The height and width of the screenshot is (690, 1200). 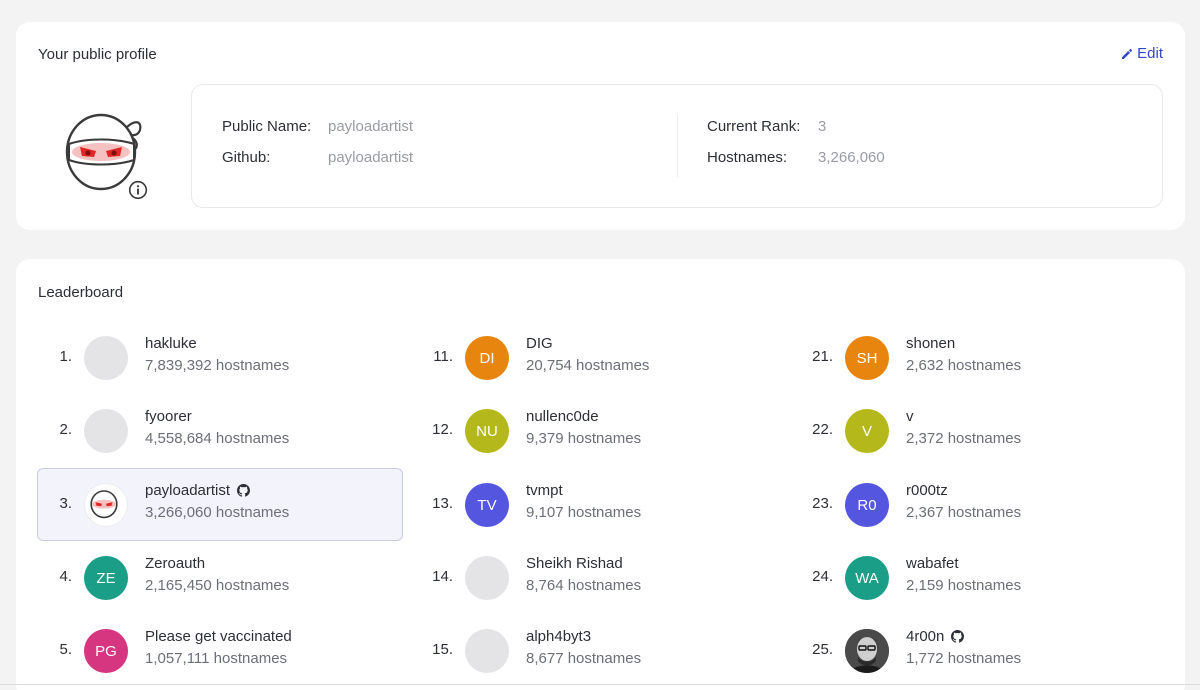 I want to click on user-name: fyoorer, so click(x=168, y=416).